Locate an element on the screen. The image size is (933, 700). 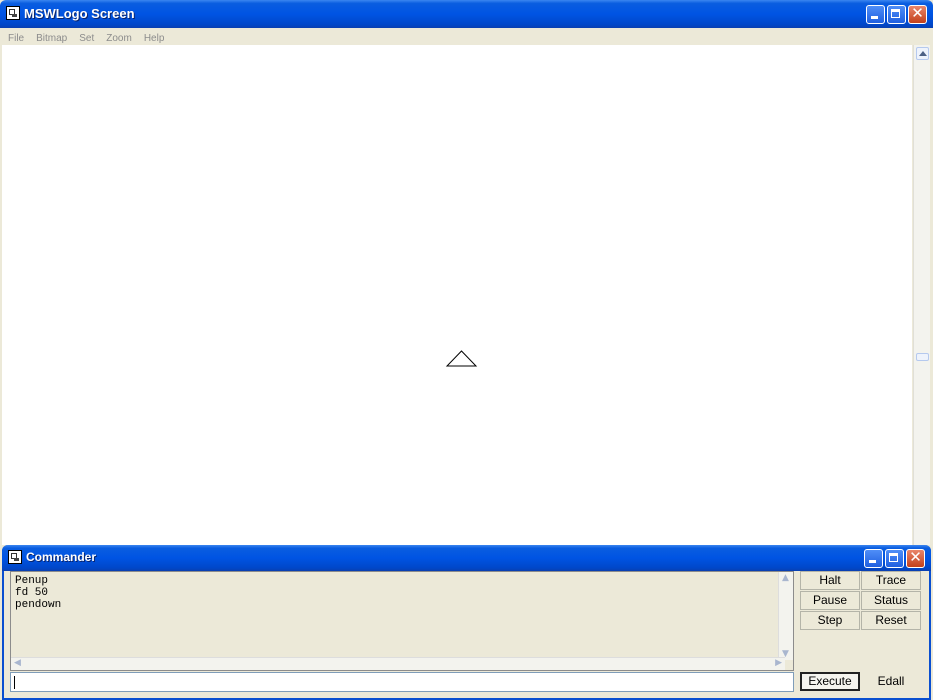
command-history: Penup fd 50 pendown ▲ ▼ ◀ ▶ is located at coordinates (402, 621).